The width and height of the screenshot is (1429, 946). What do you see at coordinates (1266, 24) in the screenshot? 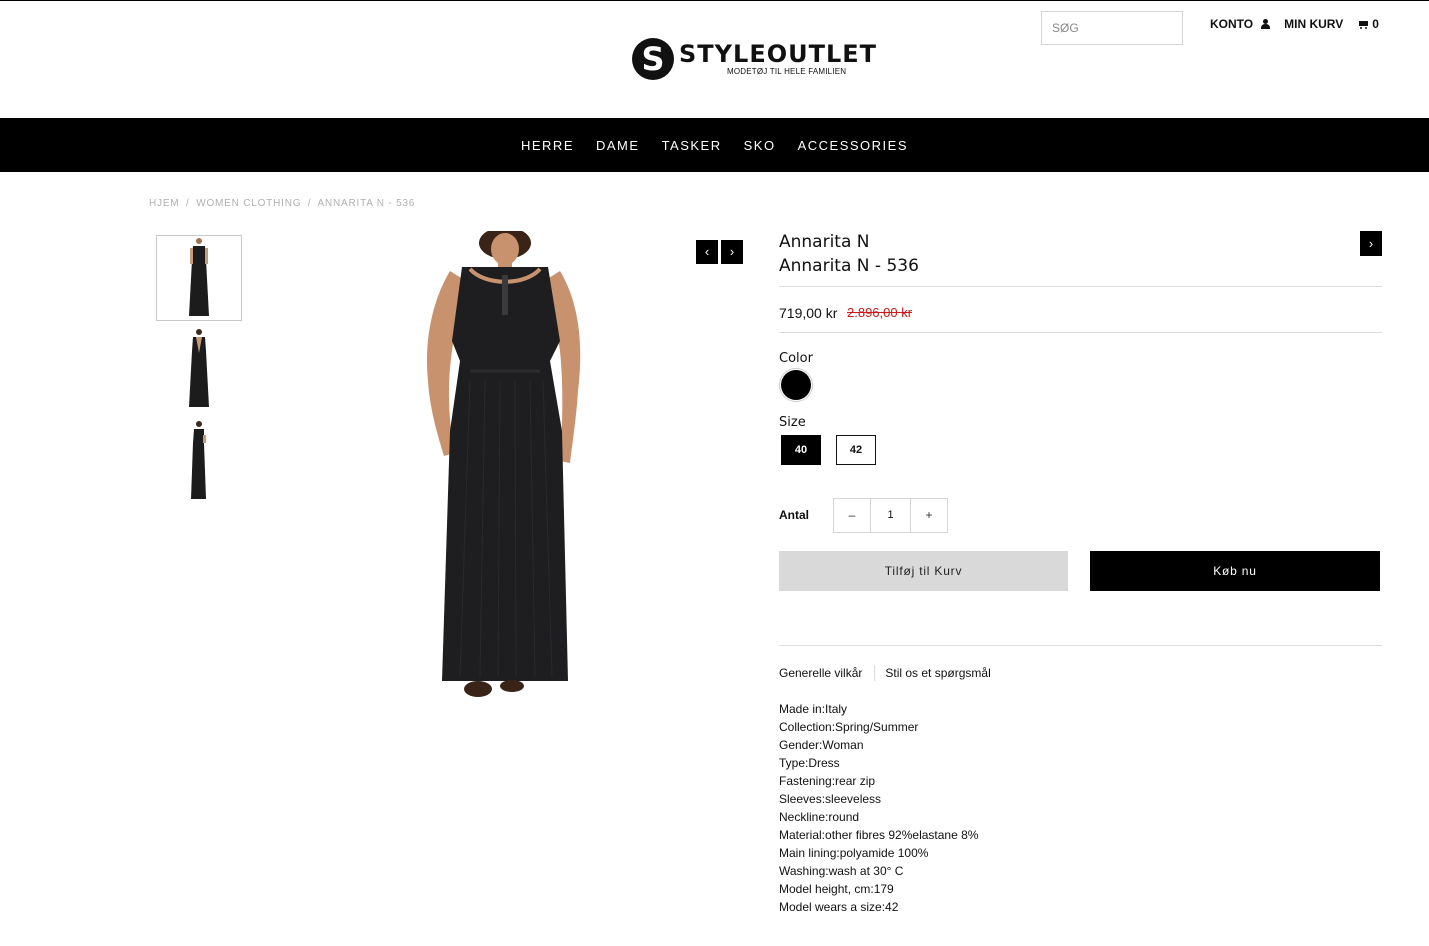
I see `user-icon` at bounding box center [1266, 24].